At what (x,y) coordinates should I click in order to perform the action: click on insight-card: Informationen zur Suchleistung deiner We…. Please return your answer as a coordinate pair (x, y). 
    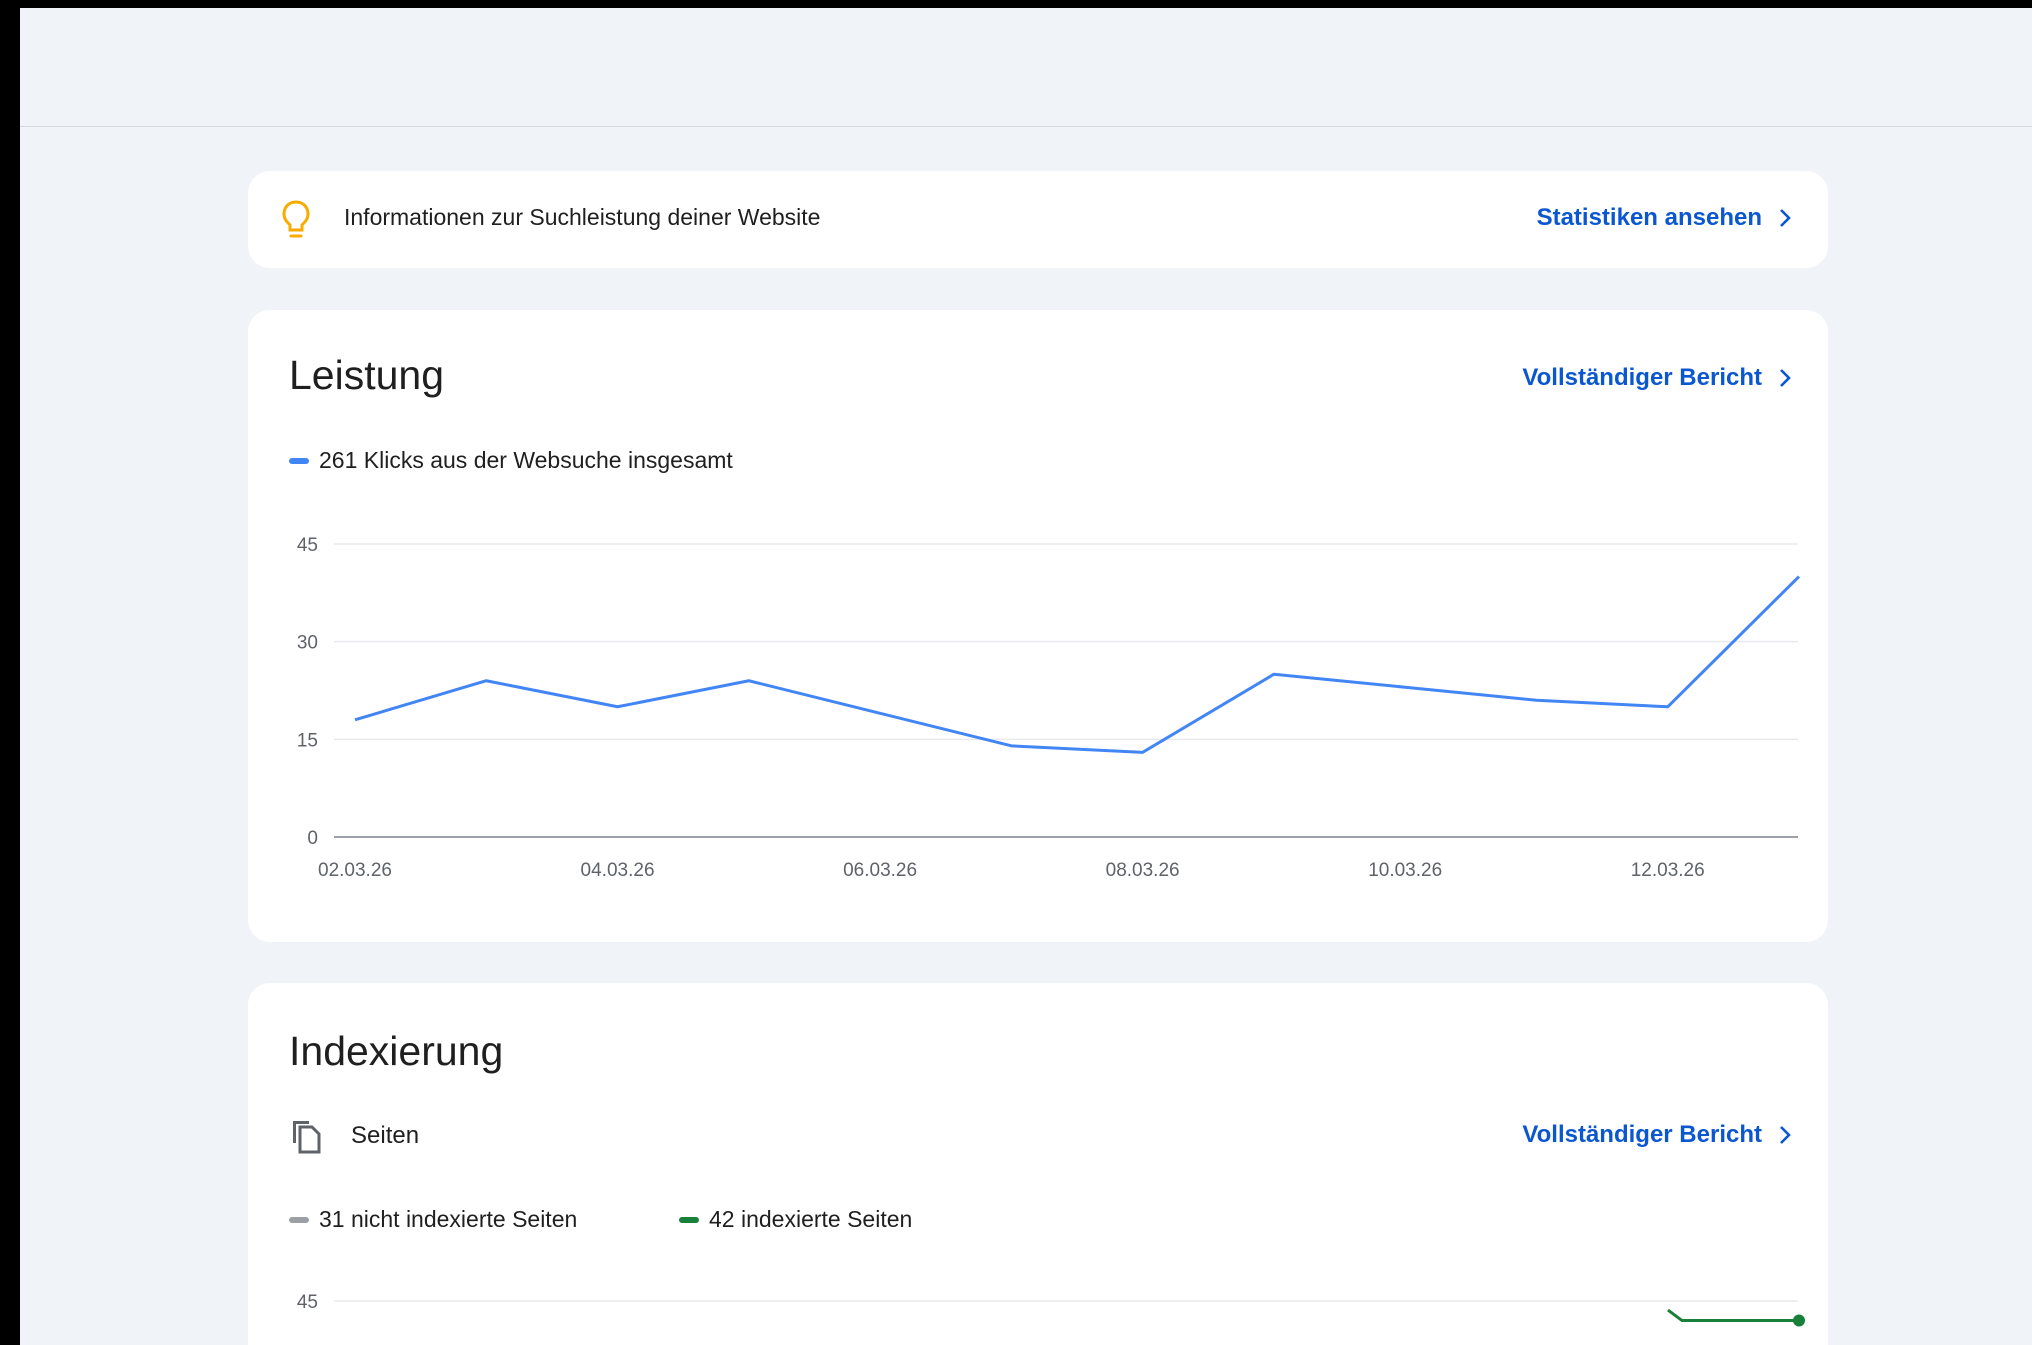
    Looking at the image, I should click on (1038, 219).